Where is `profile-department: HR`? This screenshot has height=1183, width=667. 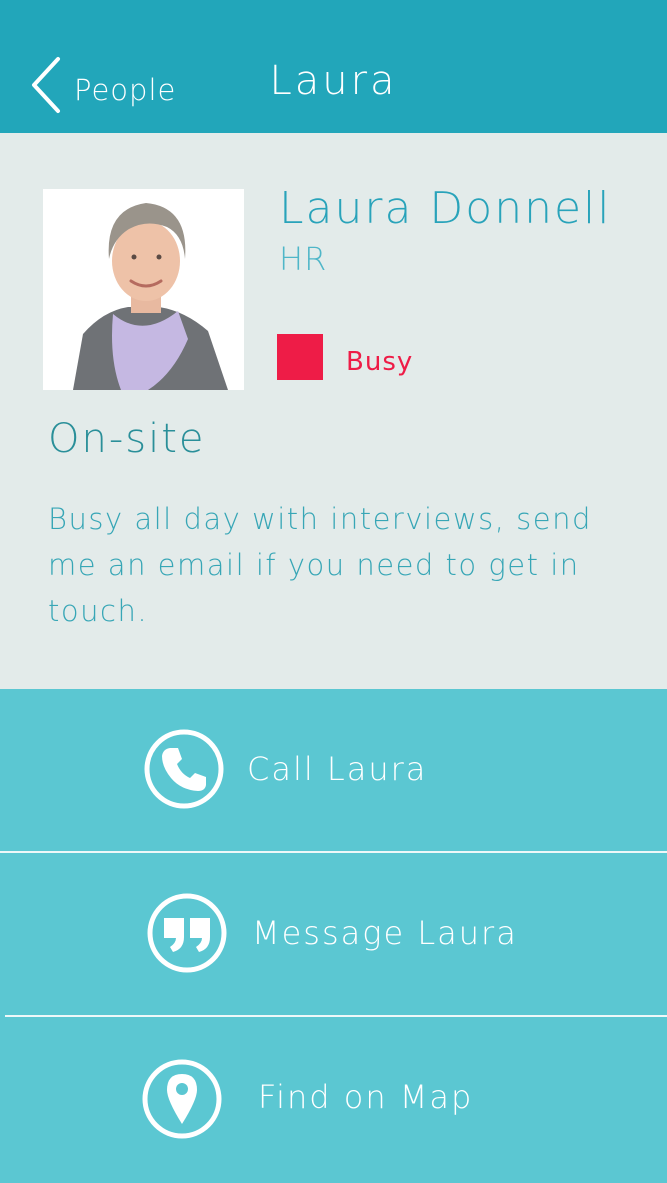 profile-department: HR is located at coordinates (303, 259).